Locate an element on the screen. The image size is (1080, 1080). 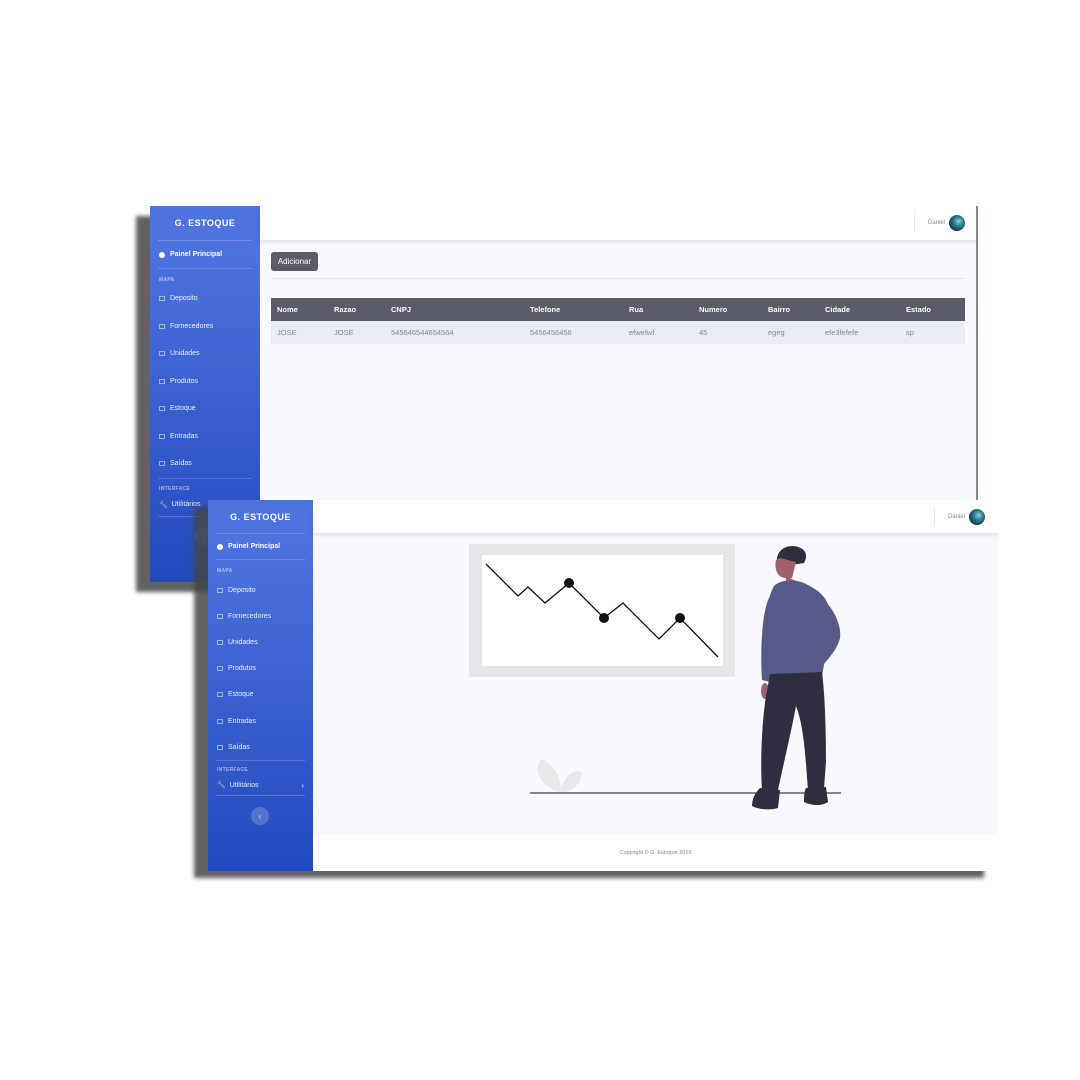
wrench-icon: 🔧 is located at coordinates (163, 505).